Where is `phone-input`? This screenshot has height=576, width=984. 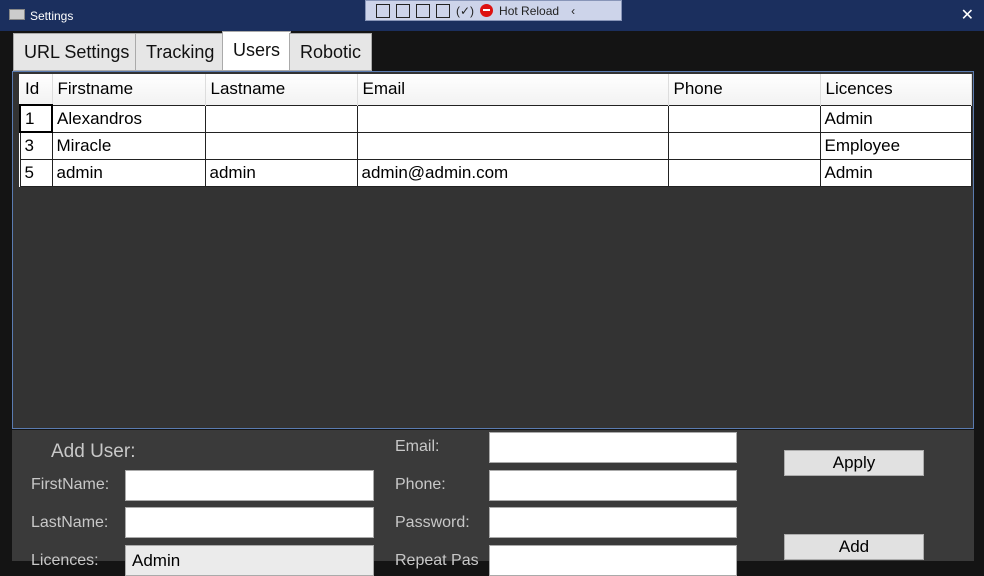 phone-input is located at coordinates (613, 485).